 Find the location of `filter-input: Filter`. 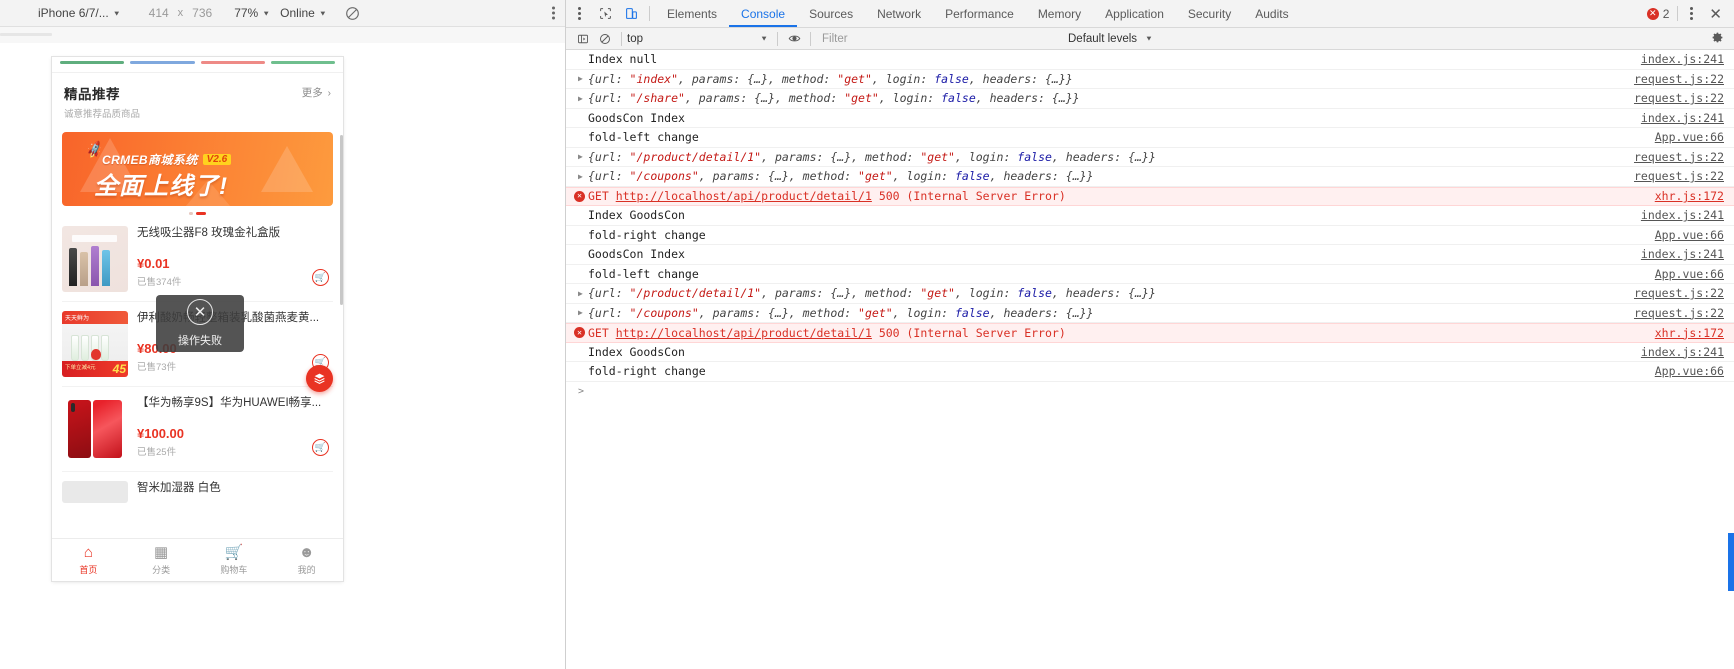

filter-input: Filter is located at coordinates (936, 39).